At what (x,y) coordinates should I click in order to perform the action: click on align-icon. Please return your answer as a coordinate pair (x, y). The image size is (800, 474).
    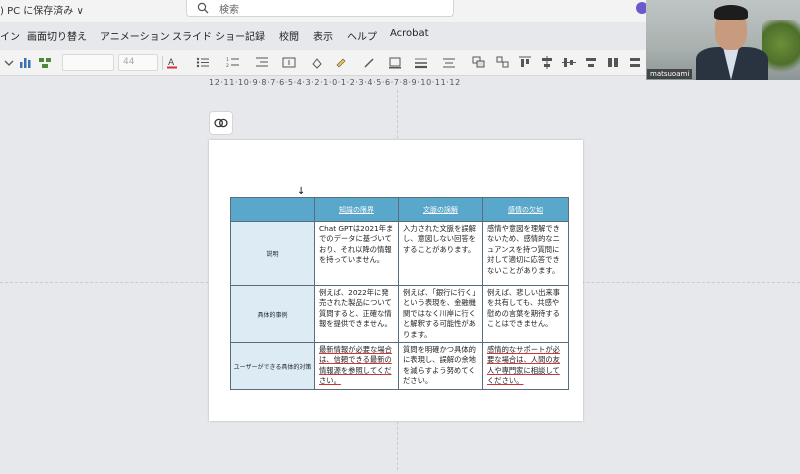
    Looking at the image, I should click on (449, 62).